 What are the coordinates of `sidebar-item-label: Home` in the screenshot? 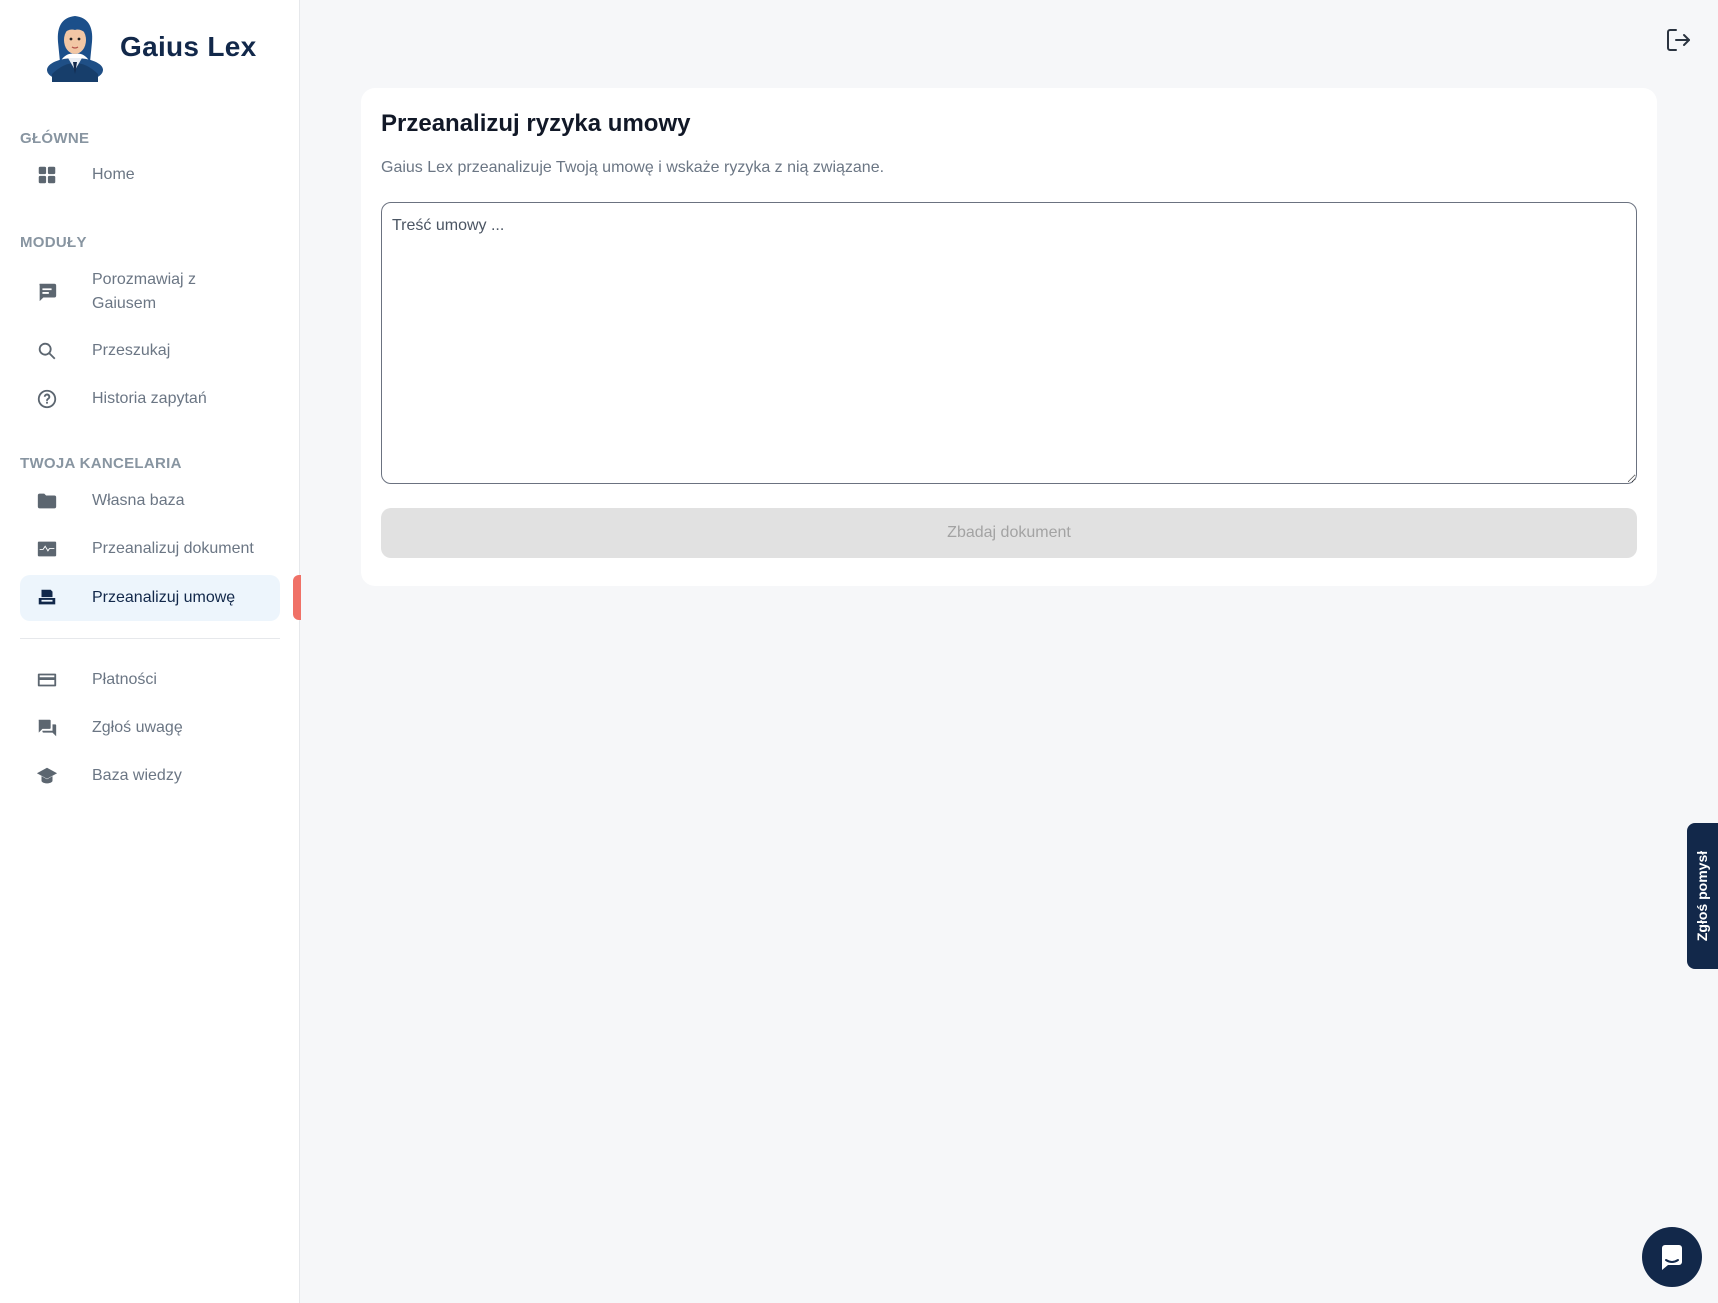 It's located at (113, 174).